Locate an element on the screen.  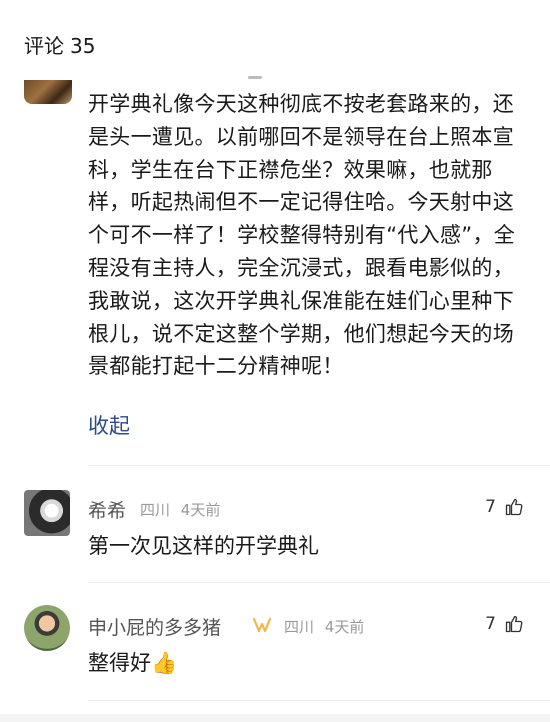
comments-header: 评论 35 is located at coordinates (59, 44).